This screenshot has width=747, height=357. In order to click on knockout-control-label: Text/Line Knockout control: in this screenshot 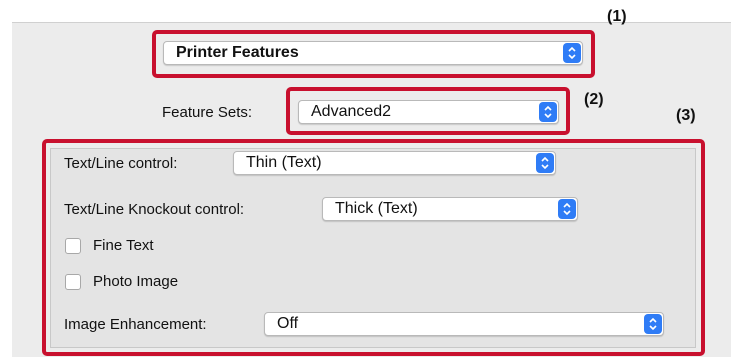, I will do `click(154, 209)`.